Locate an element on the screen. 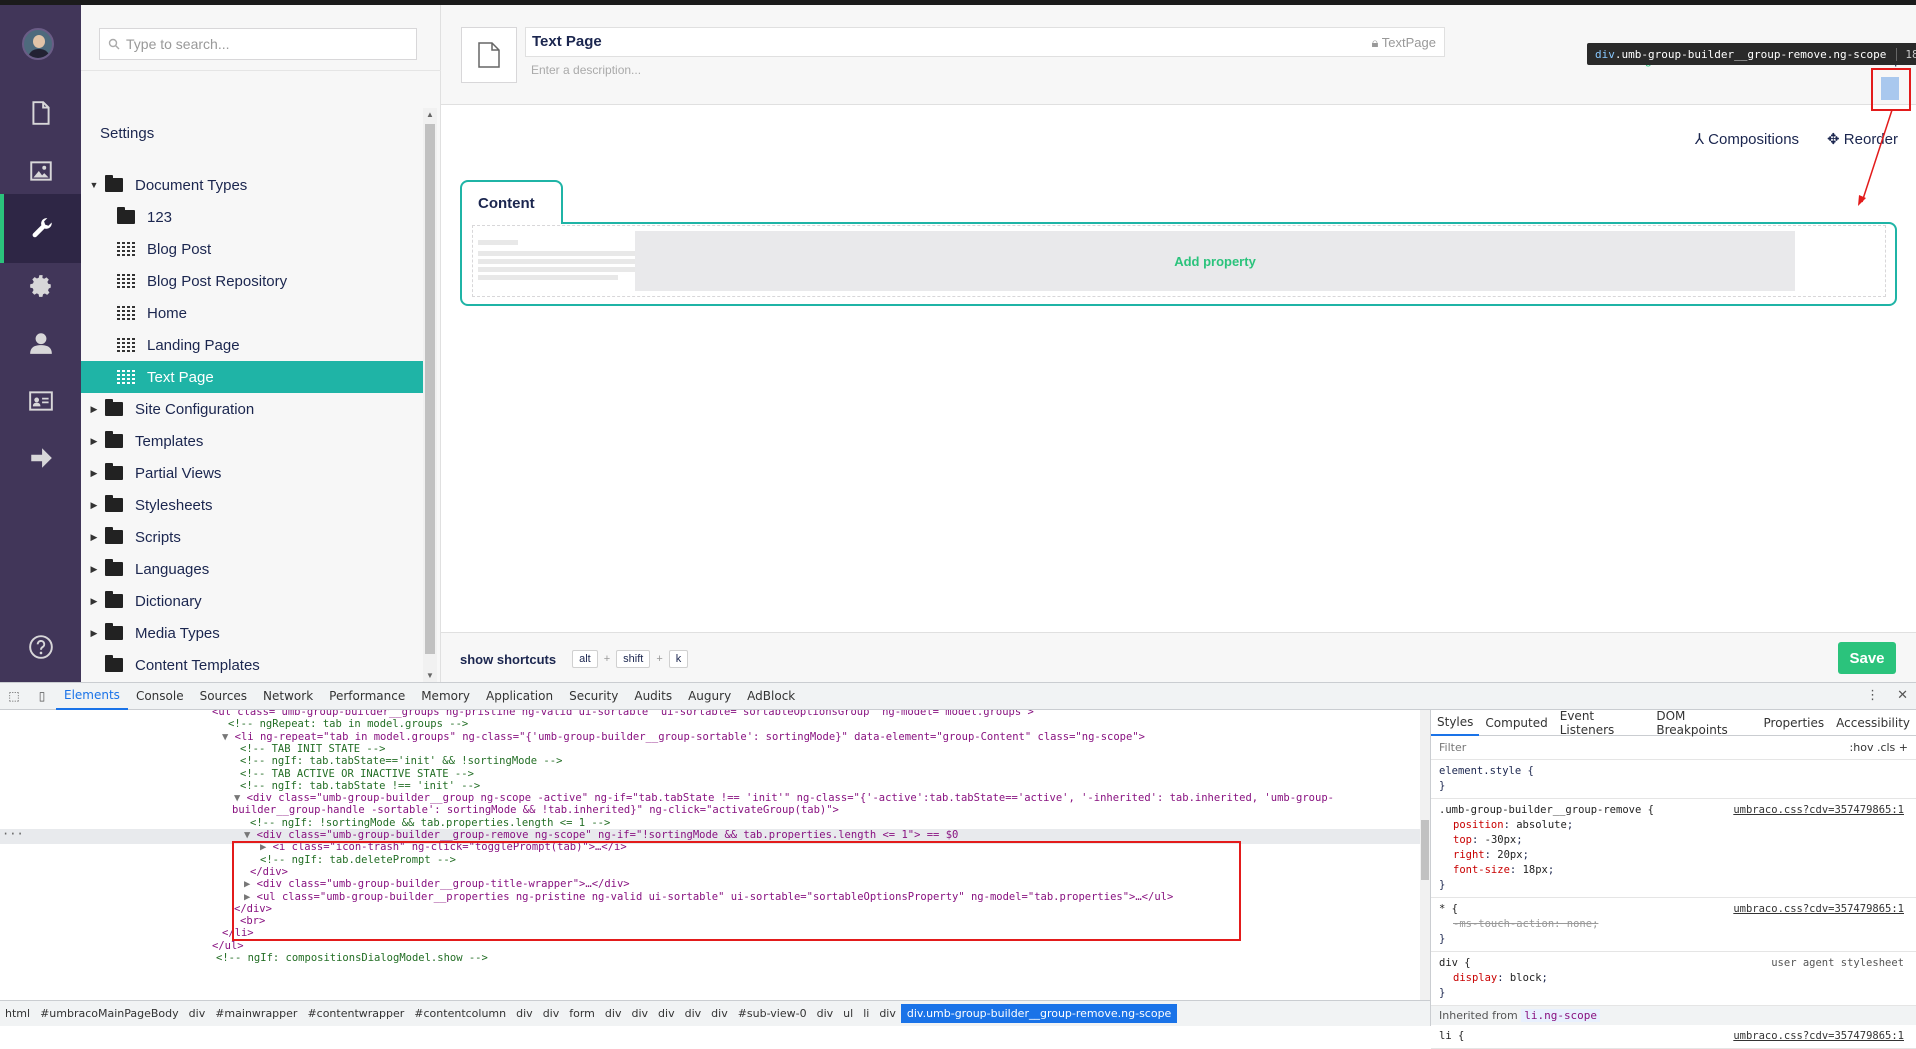 Image resolution: width=1916 pixels, height=1049 pixels. devtools-tab: Application is located at coordinates (519, 696).